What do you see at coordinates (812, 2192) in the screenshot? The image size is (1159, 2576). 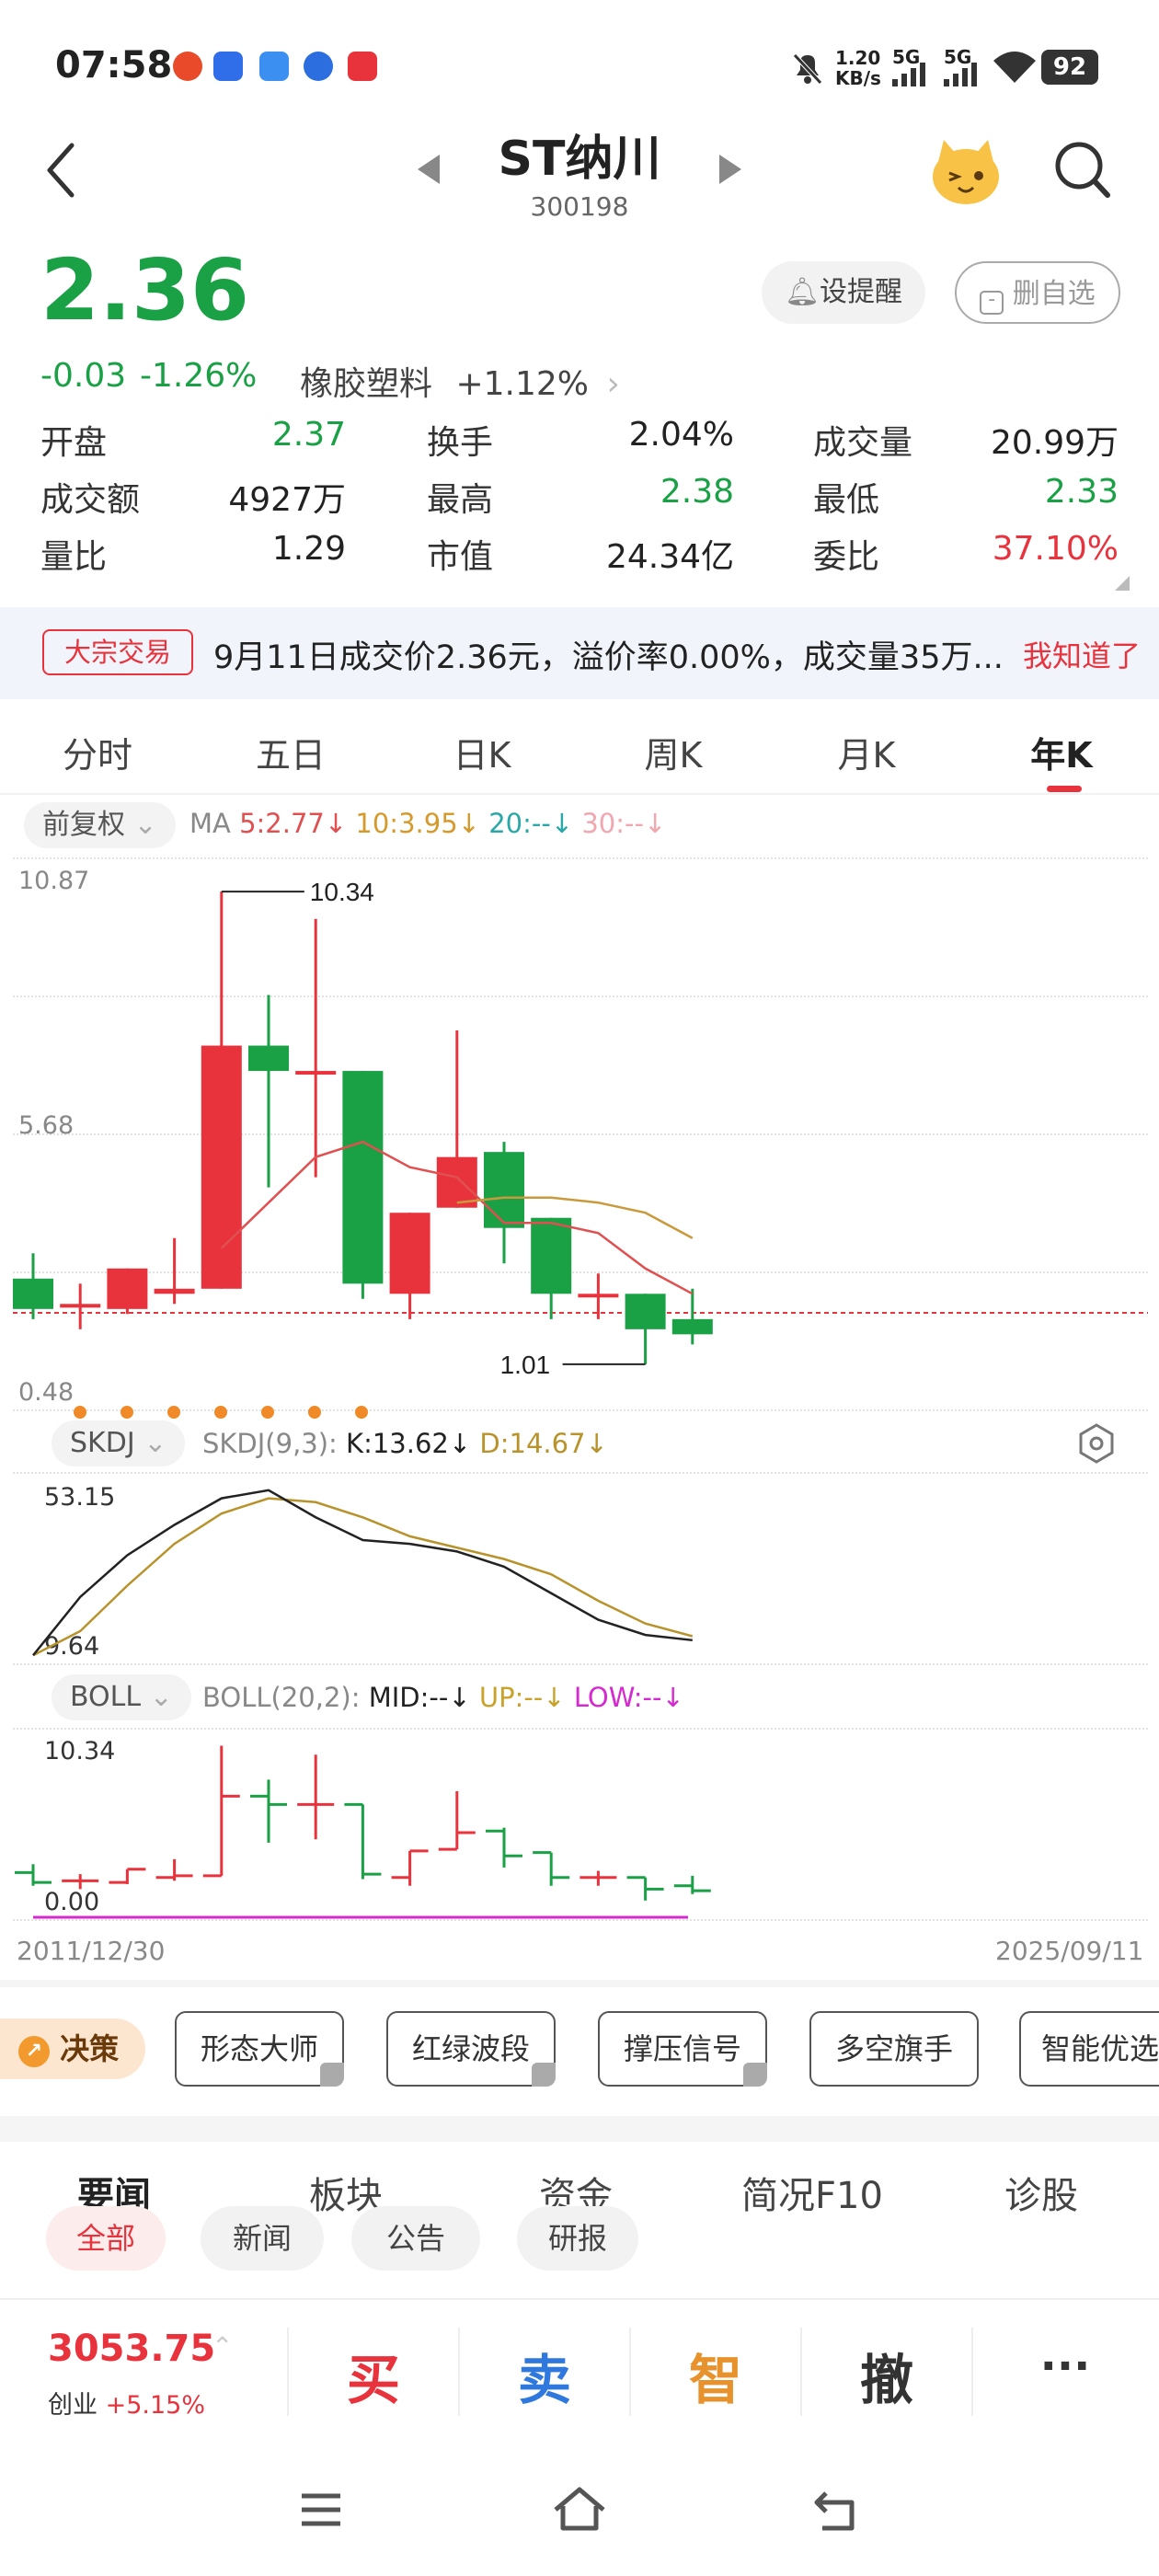 I see `news-tab-3: 简况F10` at bounding box center [812, 2192].